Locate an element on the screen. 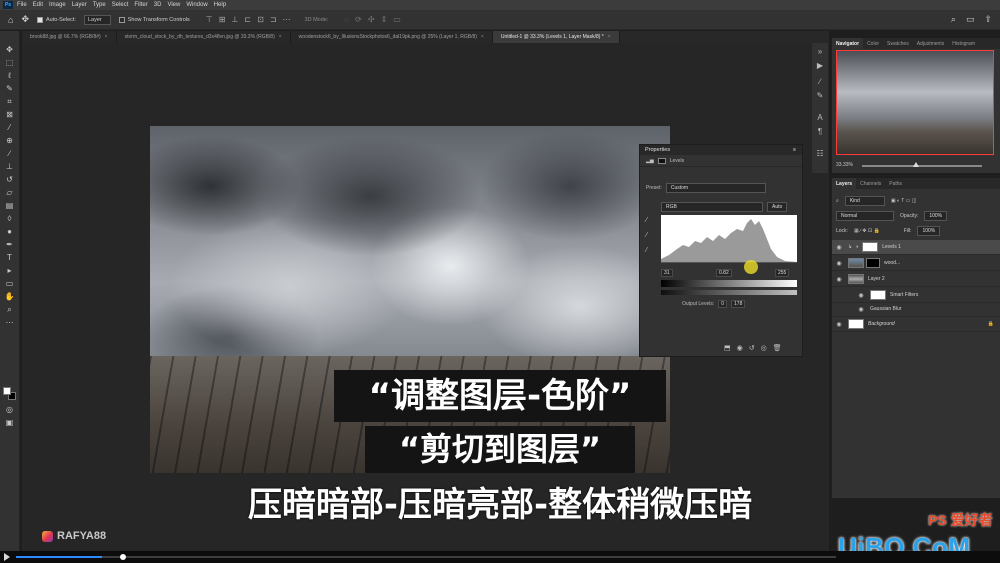  auto-select-checkbox: Auto-Select: is located at coordinates (56, 19).